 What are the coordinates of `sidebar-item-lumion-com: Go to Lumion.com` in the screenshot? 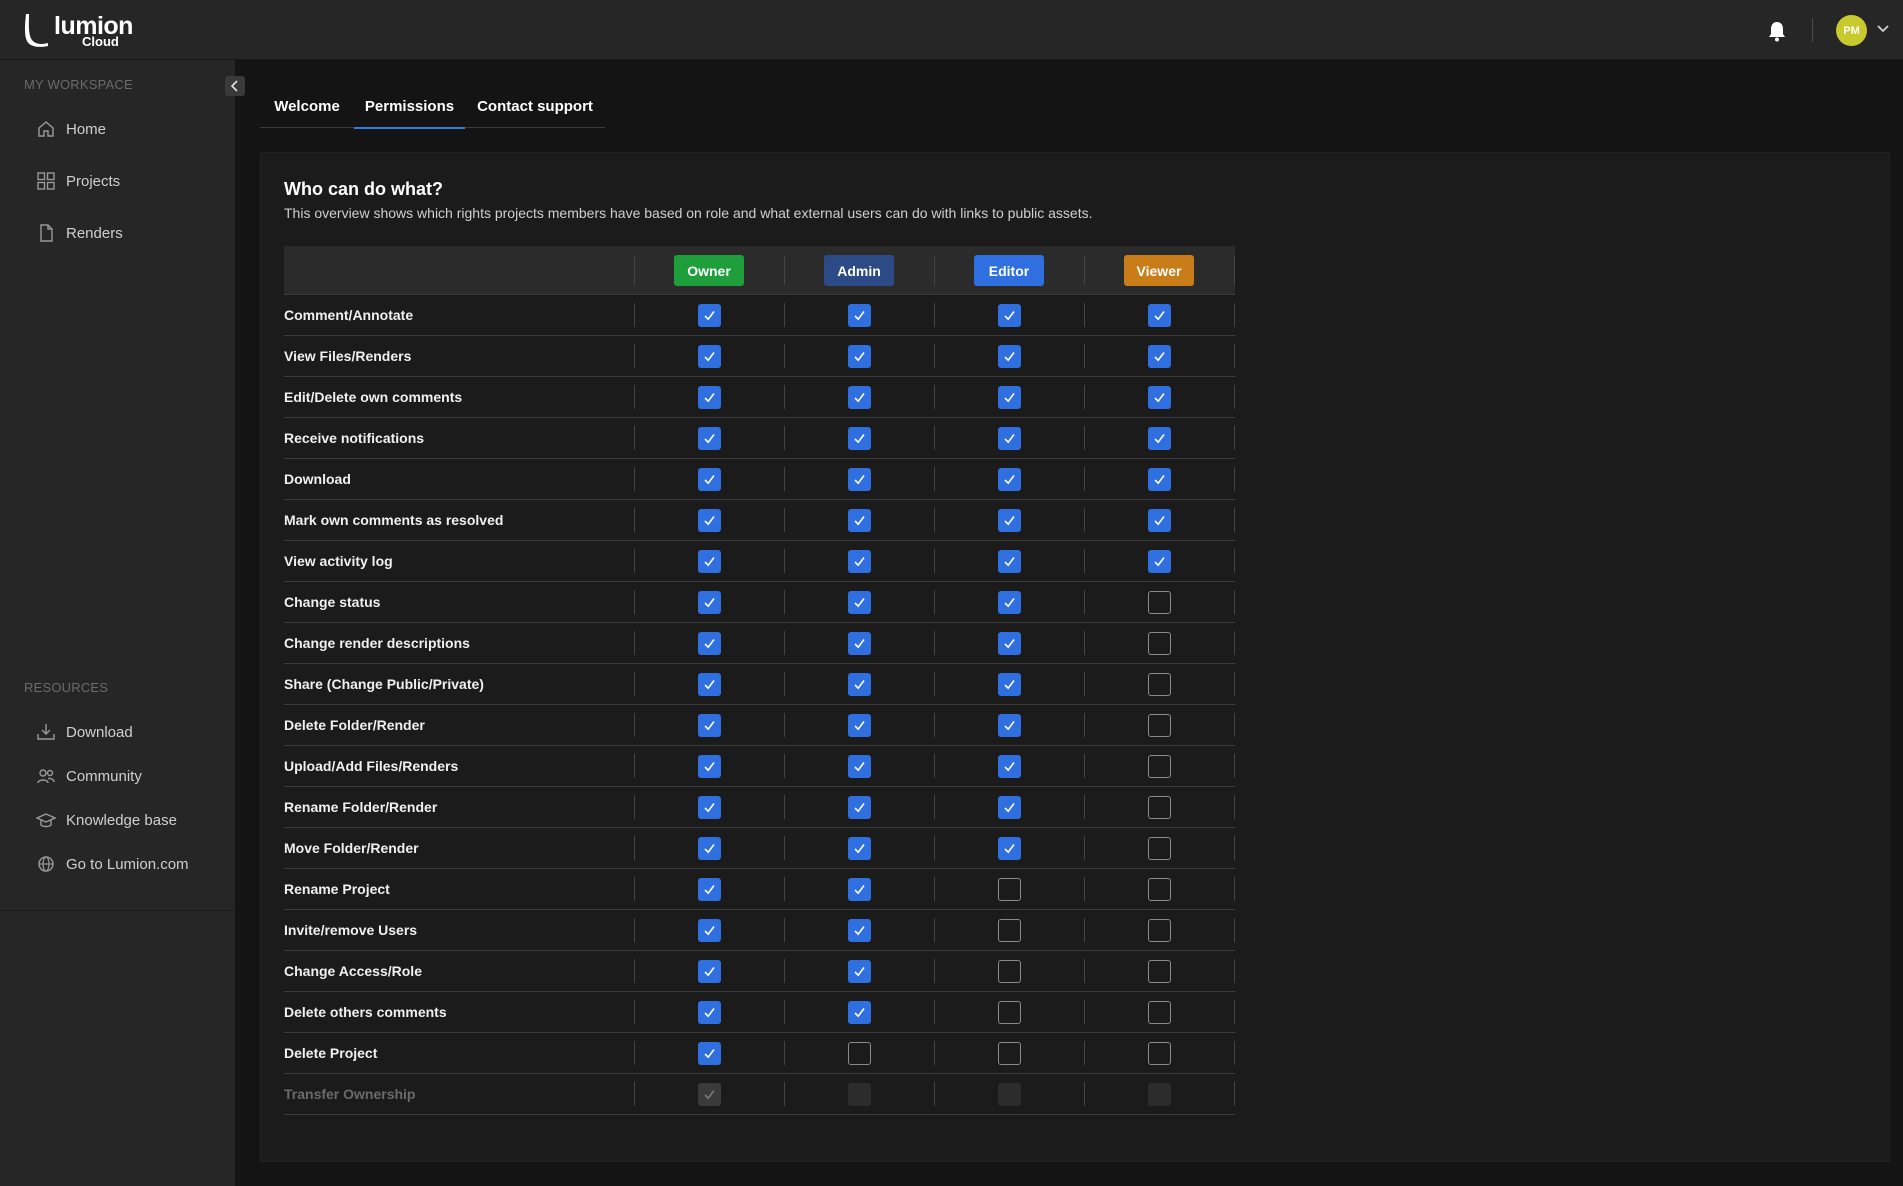 It's located at (112, 864).